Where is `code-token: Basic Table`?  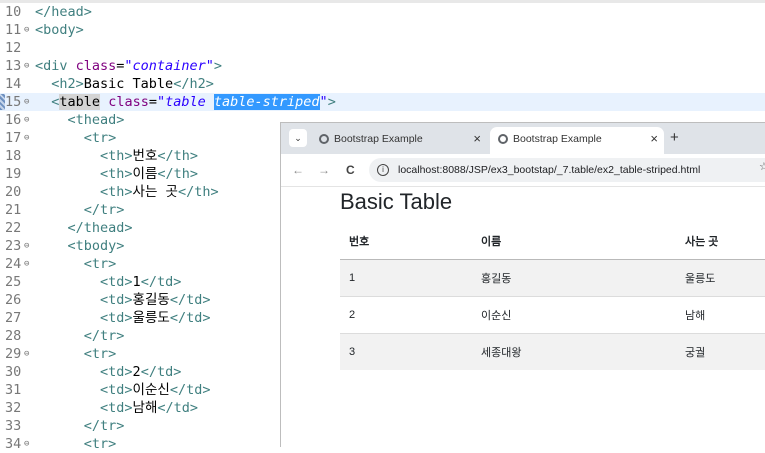 code-token: Basic Table is located at coordinates (128, 84).